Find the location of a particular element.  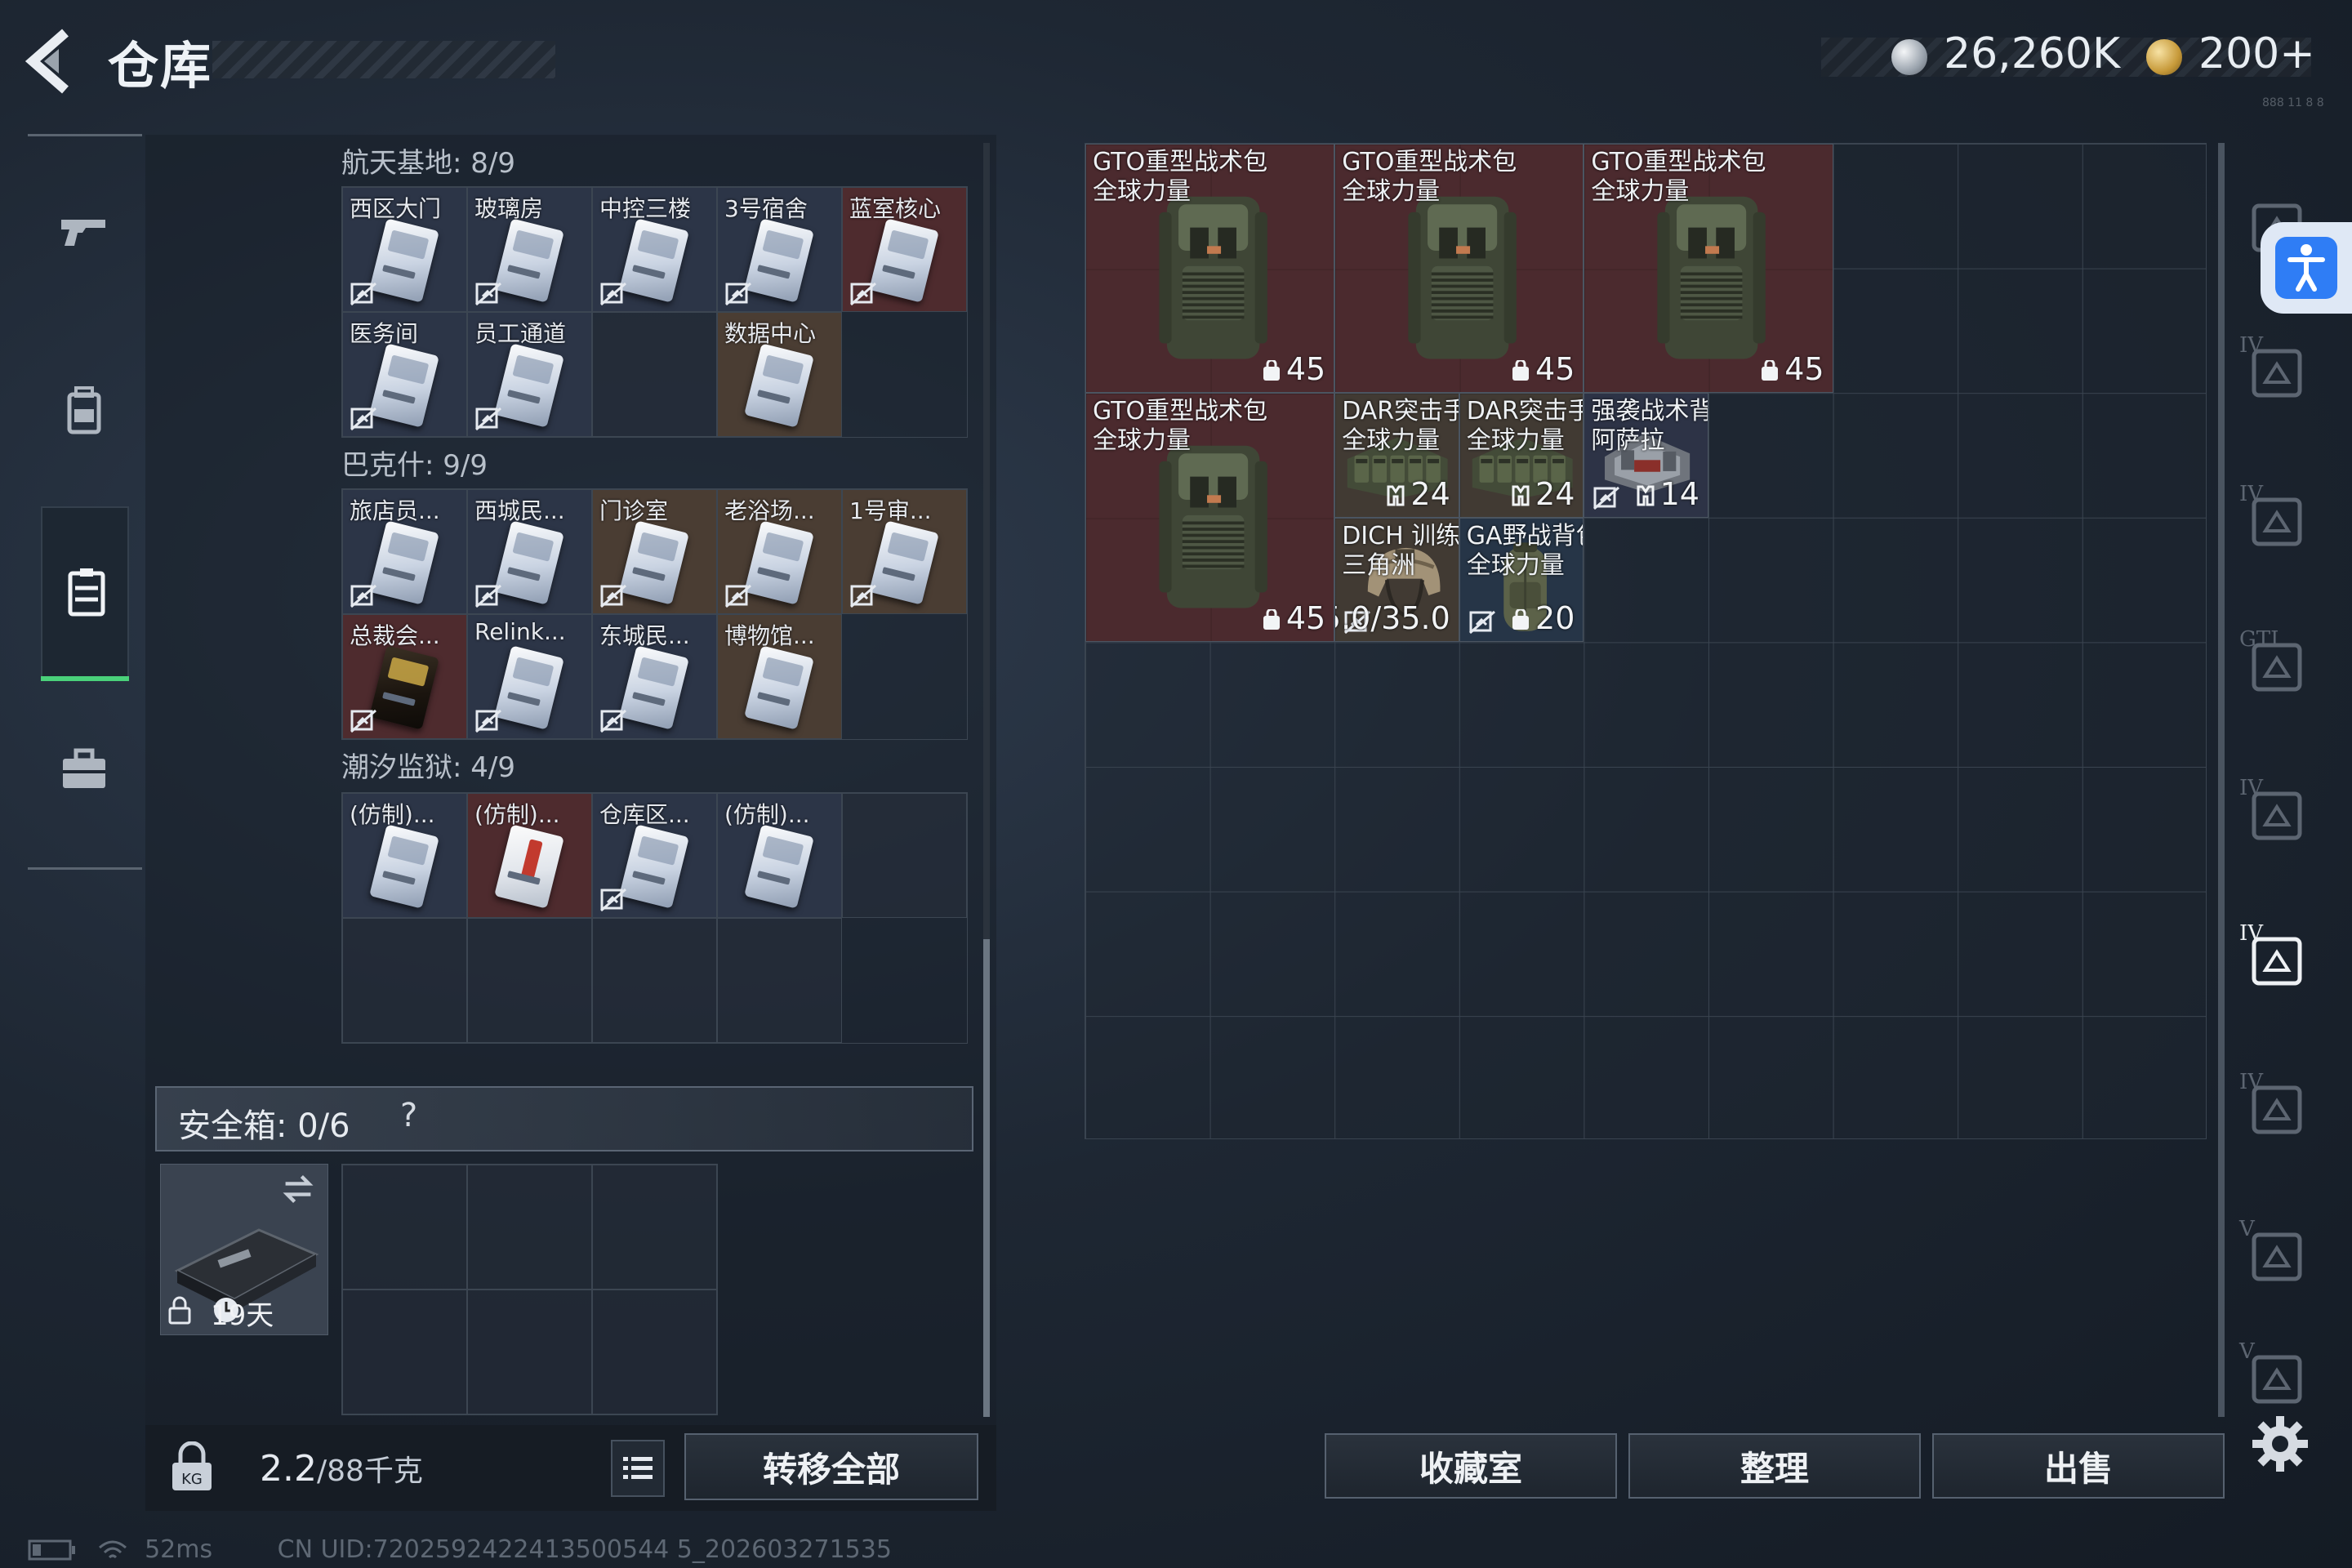

carry-weight-value: 2.2 is located at coordinates (288, 1469).